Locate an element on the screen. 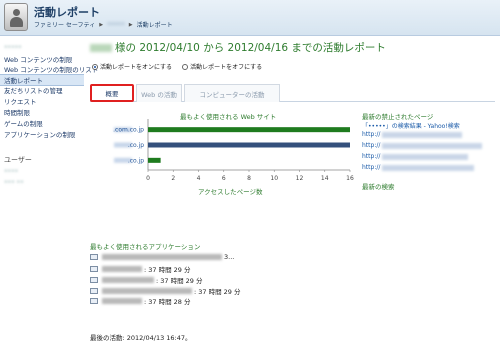 This screenshot has height=360, width=500. blocked-pages-heading: 最新の禁止されたページ is located at coordinates (398, 117).